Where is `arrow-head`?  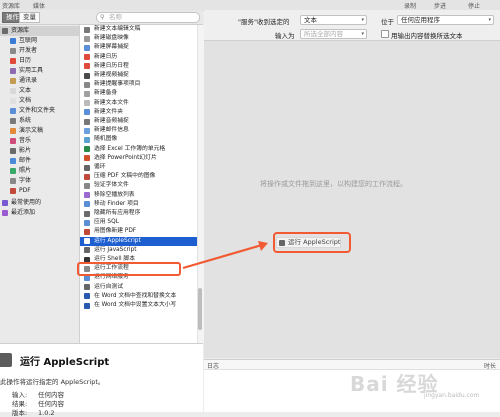
arrow-head is located at coordinates (263, 246).